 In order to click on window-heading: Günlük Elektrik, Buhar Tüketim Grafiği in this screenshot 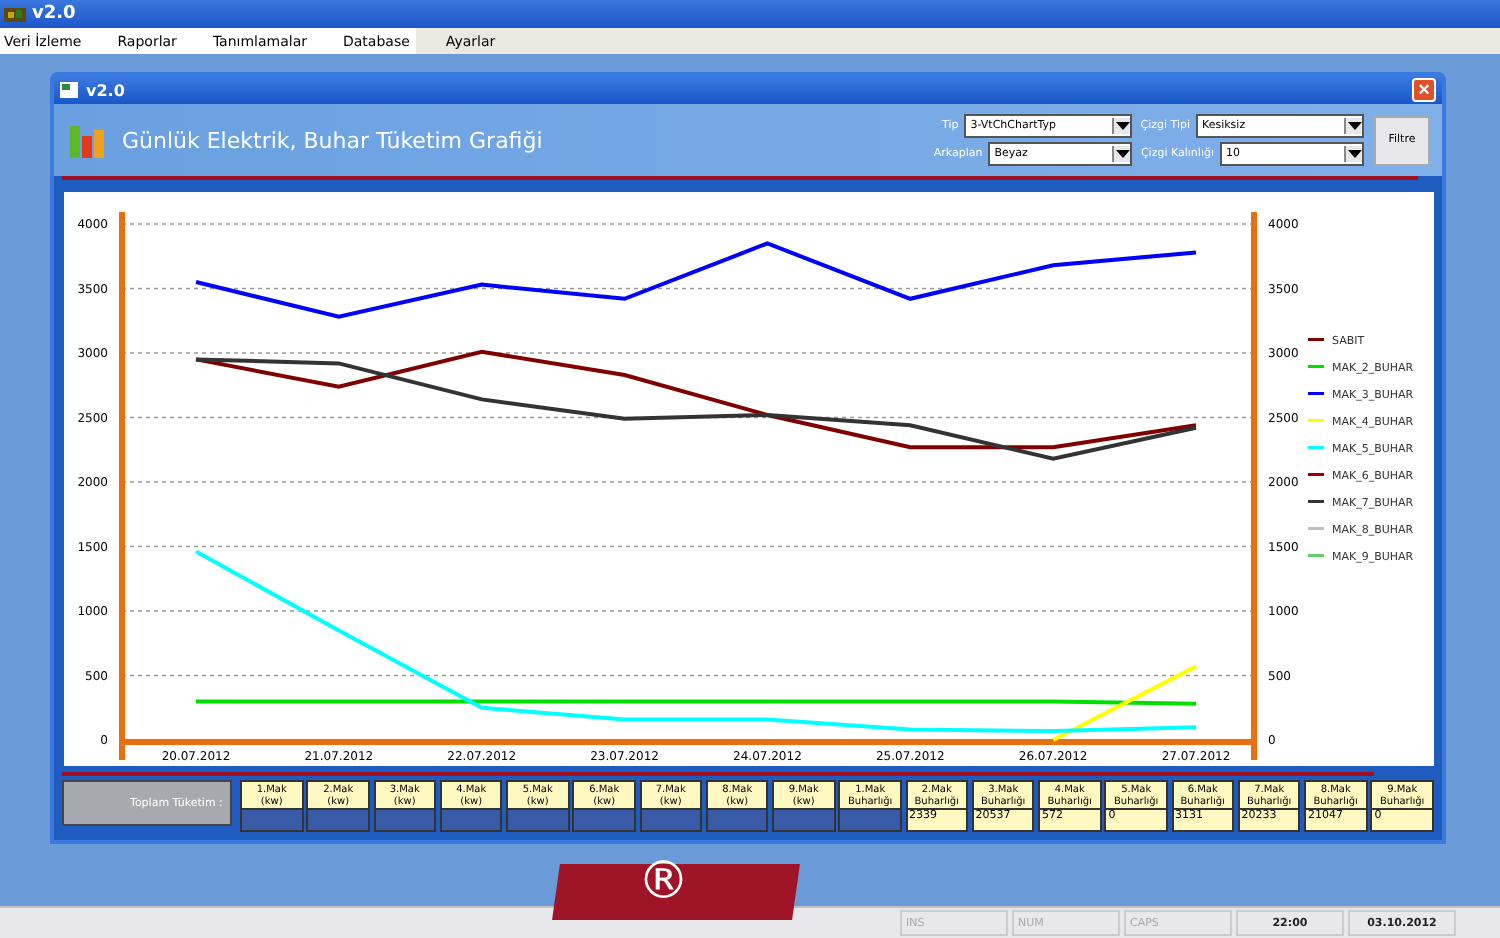, I will do `click(332, 140)`.